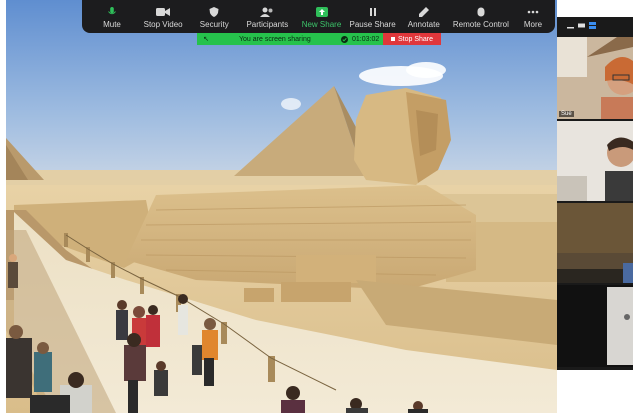 The height and width of the screenshot is (413, 633). I want to click on security-label: Security, so click(214, 24).